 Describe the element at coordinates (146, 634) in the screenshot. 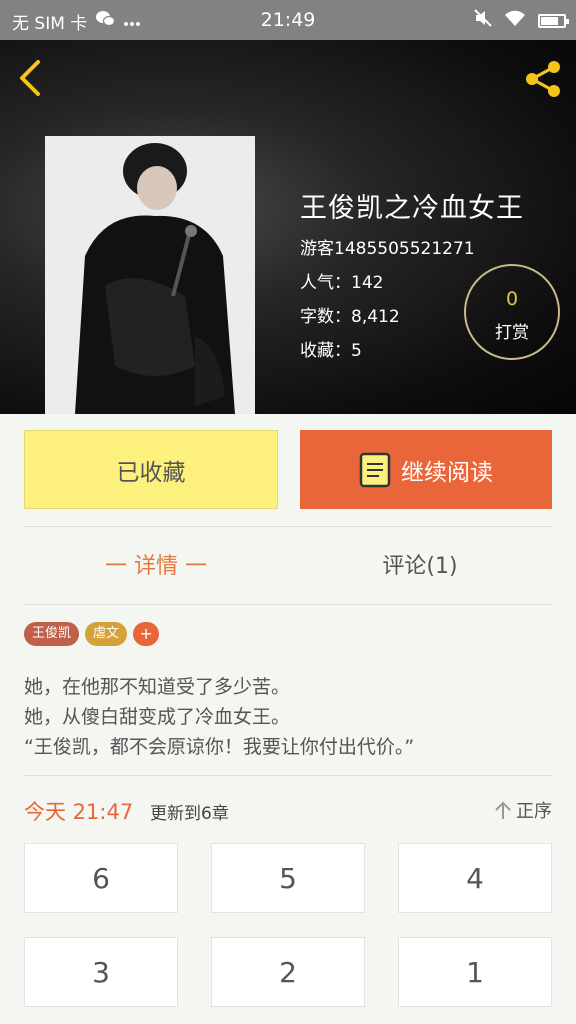

I see `add-tag-button: +` at that location.